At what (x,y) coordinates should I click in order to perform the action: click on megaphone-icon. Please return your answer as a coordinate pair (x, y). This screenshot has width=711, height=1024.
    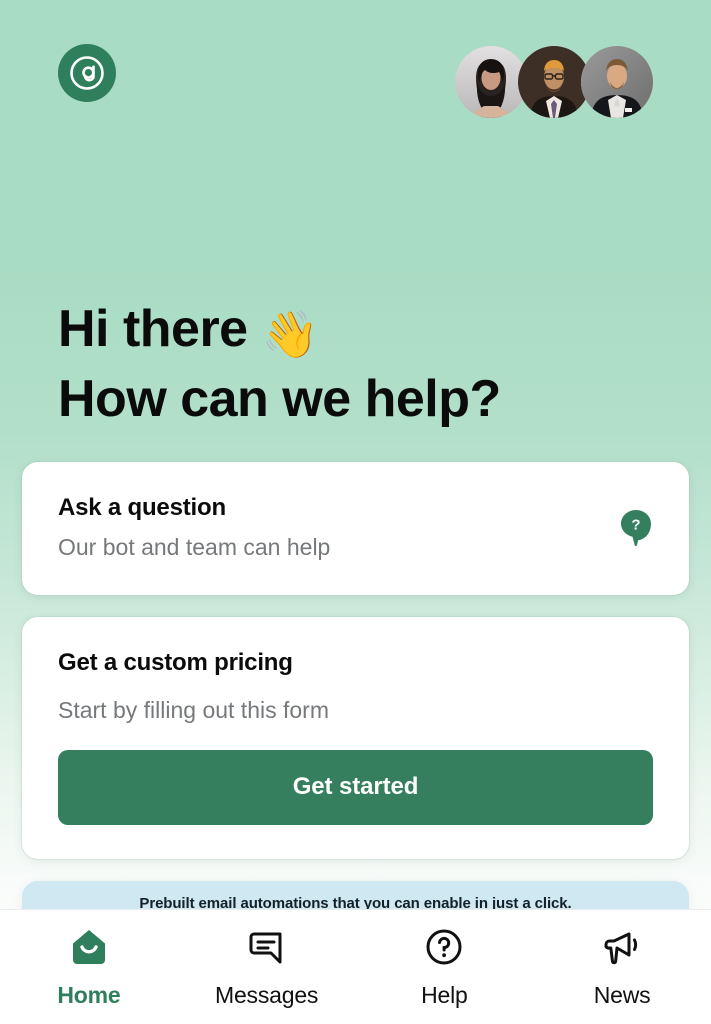
    Looking at the image, I should click on (622, 947).